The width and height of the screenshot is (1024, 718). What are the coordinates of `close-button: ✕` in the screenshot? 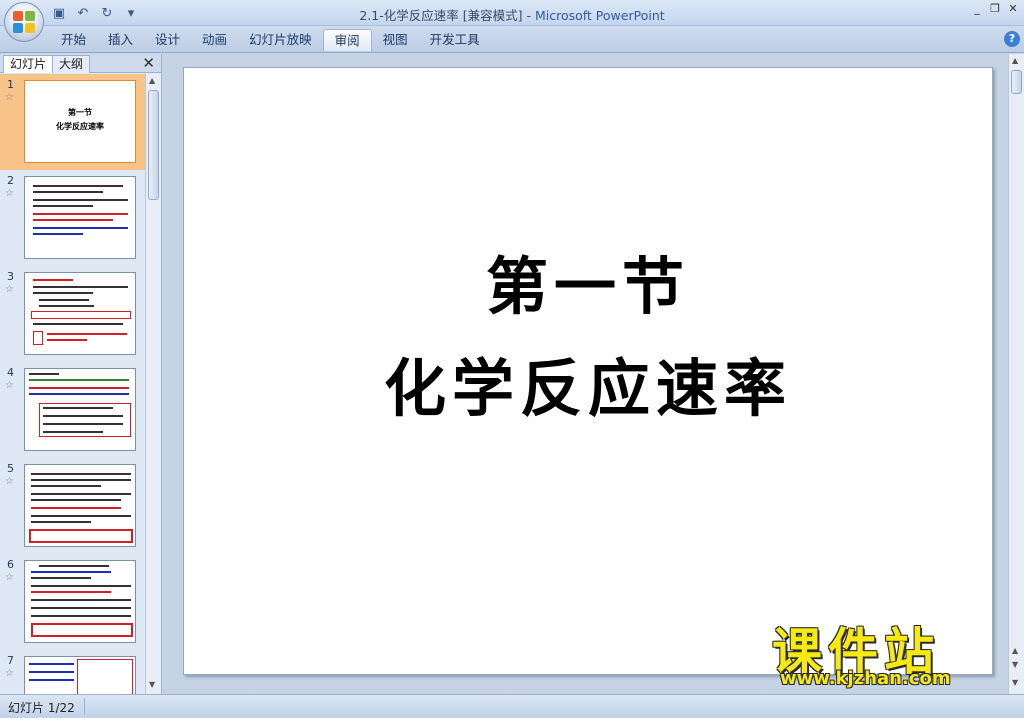 It's located at (1013, 9).